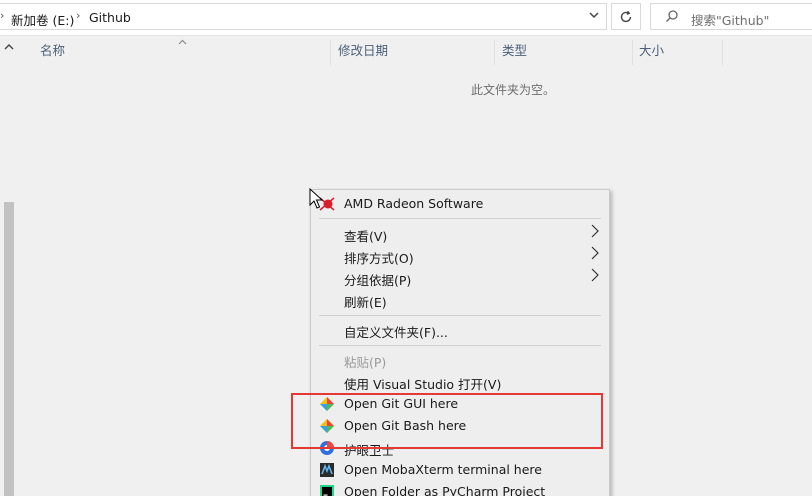 This screenshot has height=496, width=812. What do you see at coordinates (626, 16) in the screenshot?
I see `refresh-button` at bounding box center [626, 16].